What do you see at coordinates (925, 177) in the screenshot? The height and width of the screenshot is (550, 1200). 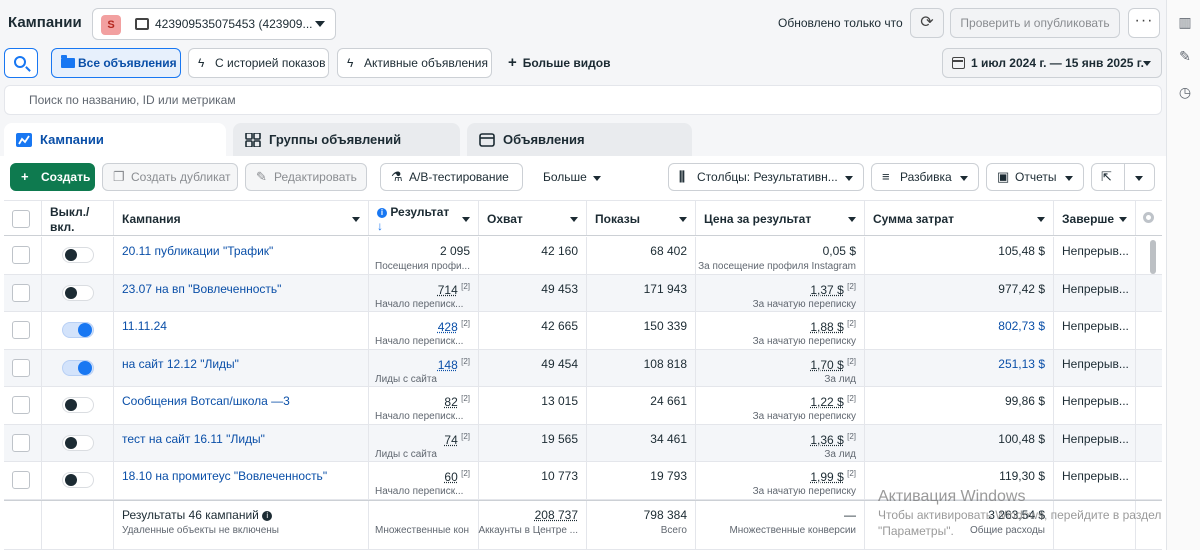 I see `breakdown-button: ≡ Разбивка` at bounding box center [925, 177].